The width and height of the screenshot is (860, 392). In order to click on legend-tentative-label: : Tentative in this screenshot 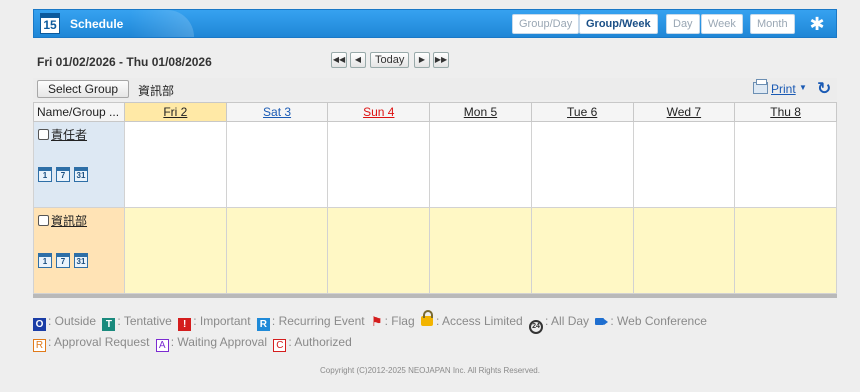, I will do `click(144, 321)`.